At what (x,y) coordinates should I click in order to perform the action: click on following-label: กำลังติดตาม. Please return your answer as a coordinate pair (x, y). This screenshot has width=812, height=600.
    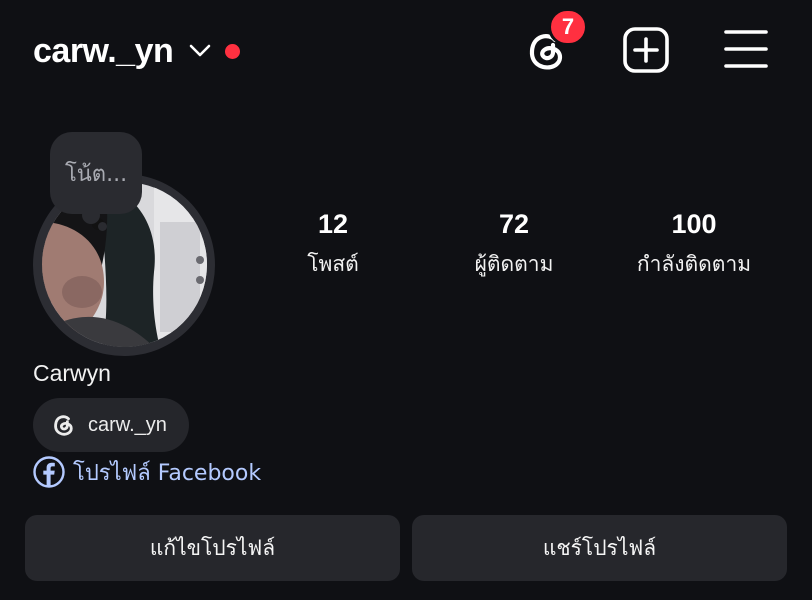
    Looking at the image, I should click on (694, 264).